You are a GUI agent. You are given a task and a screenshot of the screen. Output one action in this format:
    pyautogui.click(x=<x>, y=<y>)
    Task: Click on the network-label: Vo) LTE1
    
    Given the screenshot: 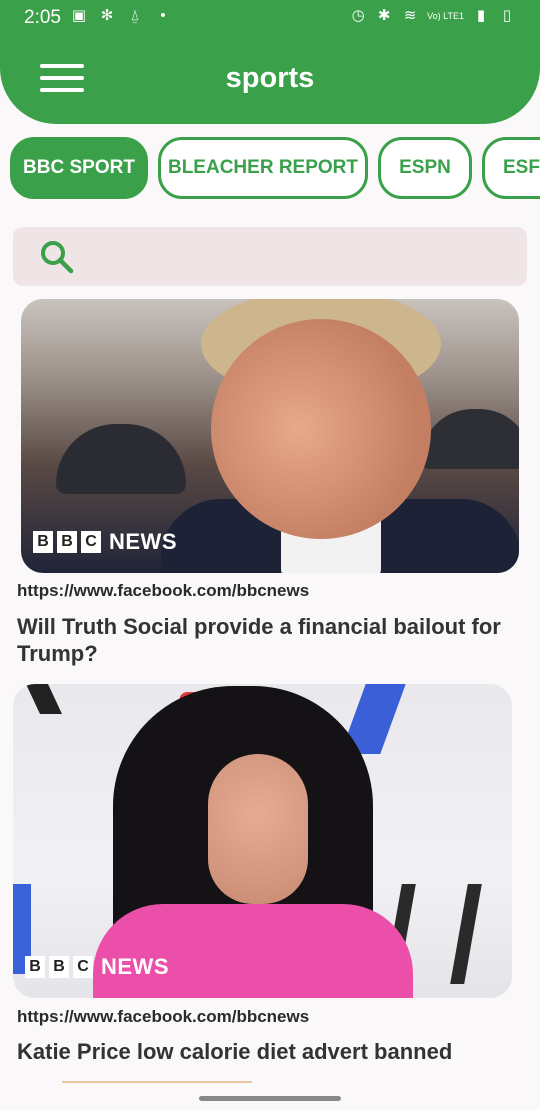 What is the action you would take?
    pyautogui.click(x=445, y=15)
    